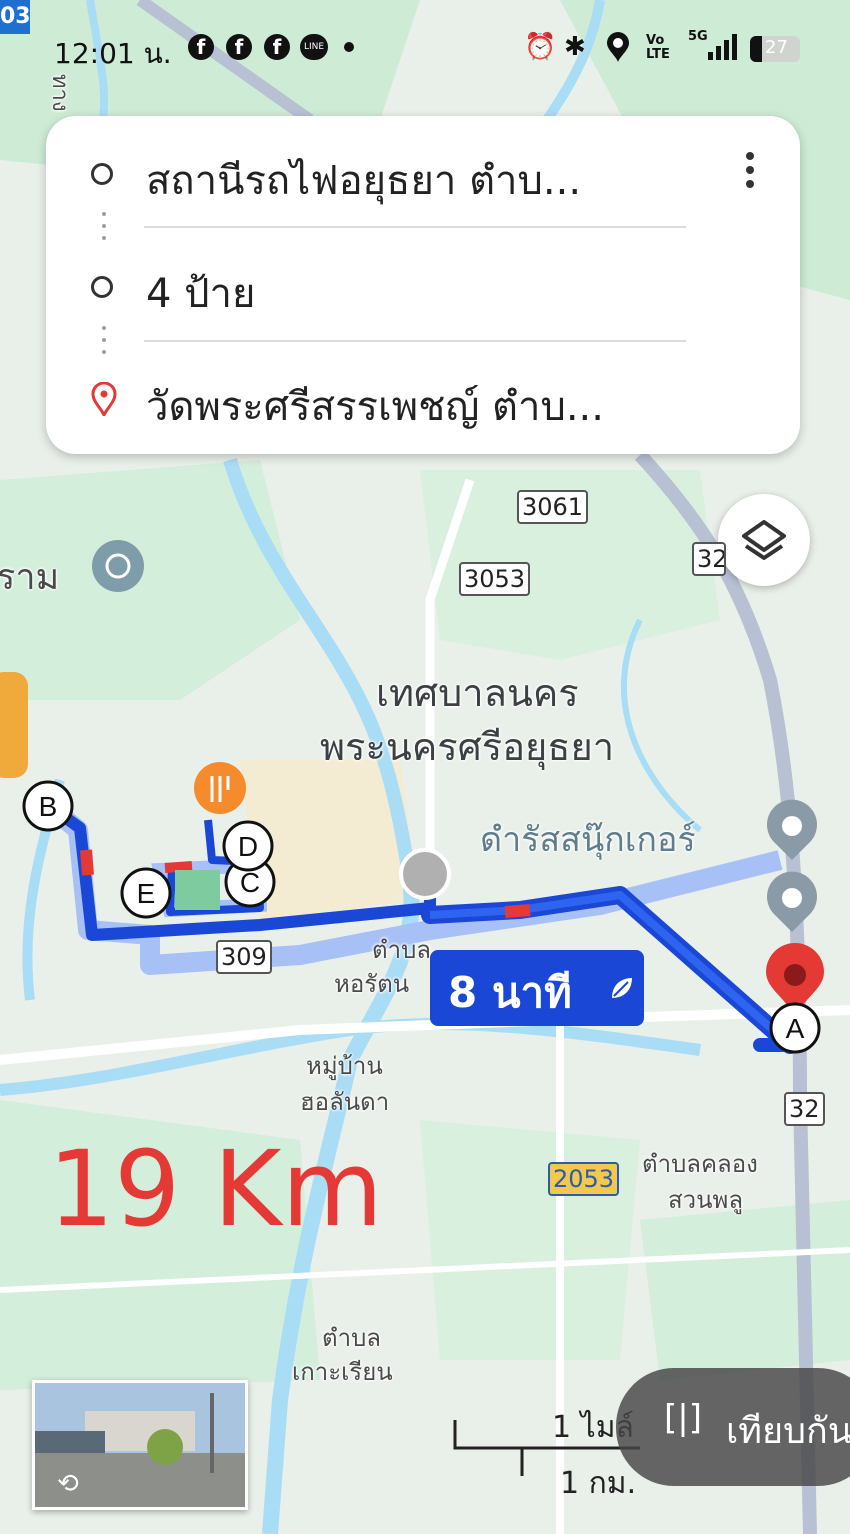 Image resolution: width=850 pixels, height=1534 pixels. I want to click on more-options-icon, so click(751, 173).